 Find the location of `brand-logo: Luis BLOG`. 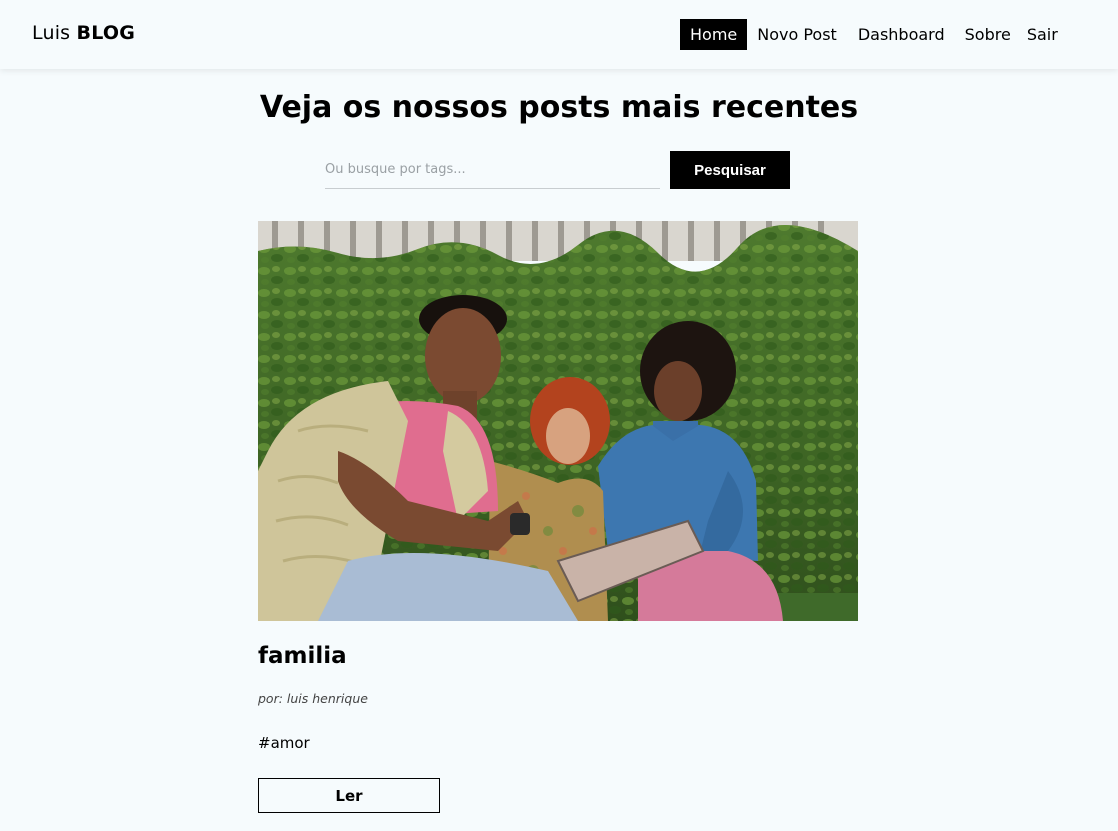

brand-logo: Luis BLOG is located at coordinates (83, 33).